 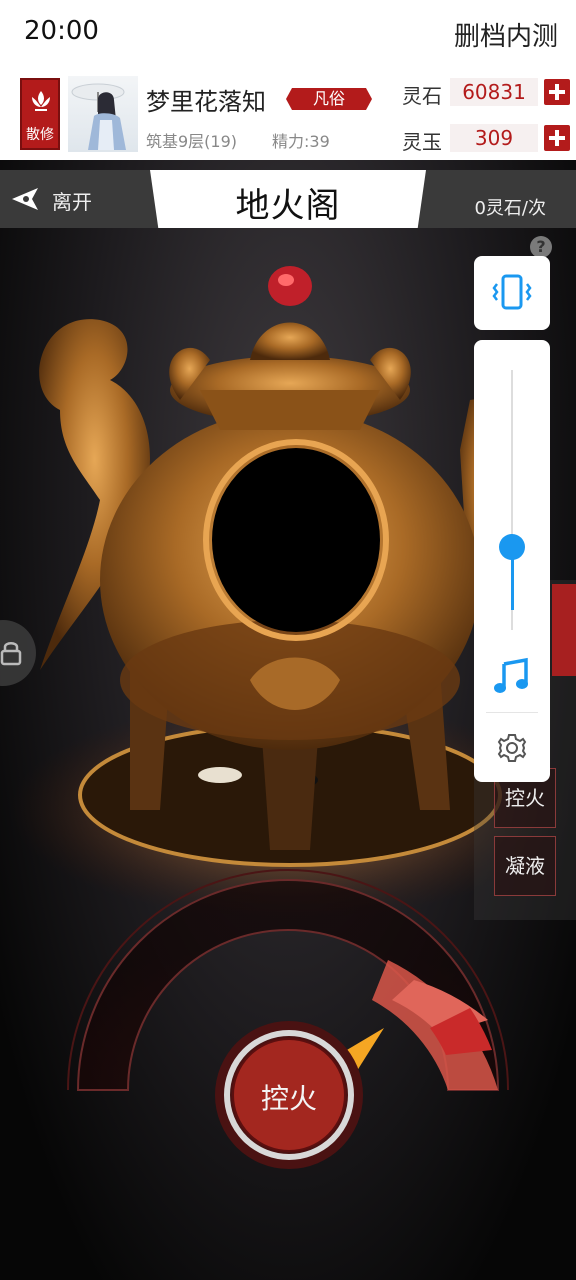 What do you see at coordinates (192, 141) in the screenshot?
I see `cultivation-level: 筑基9层(19)` at bounding box center [192, 141].